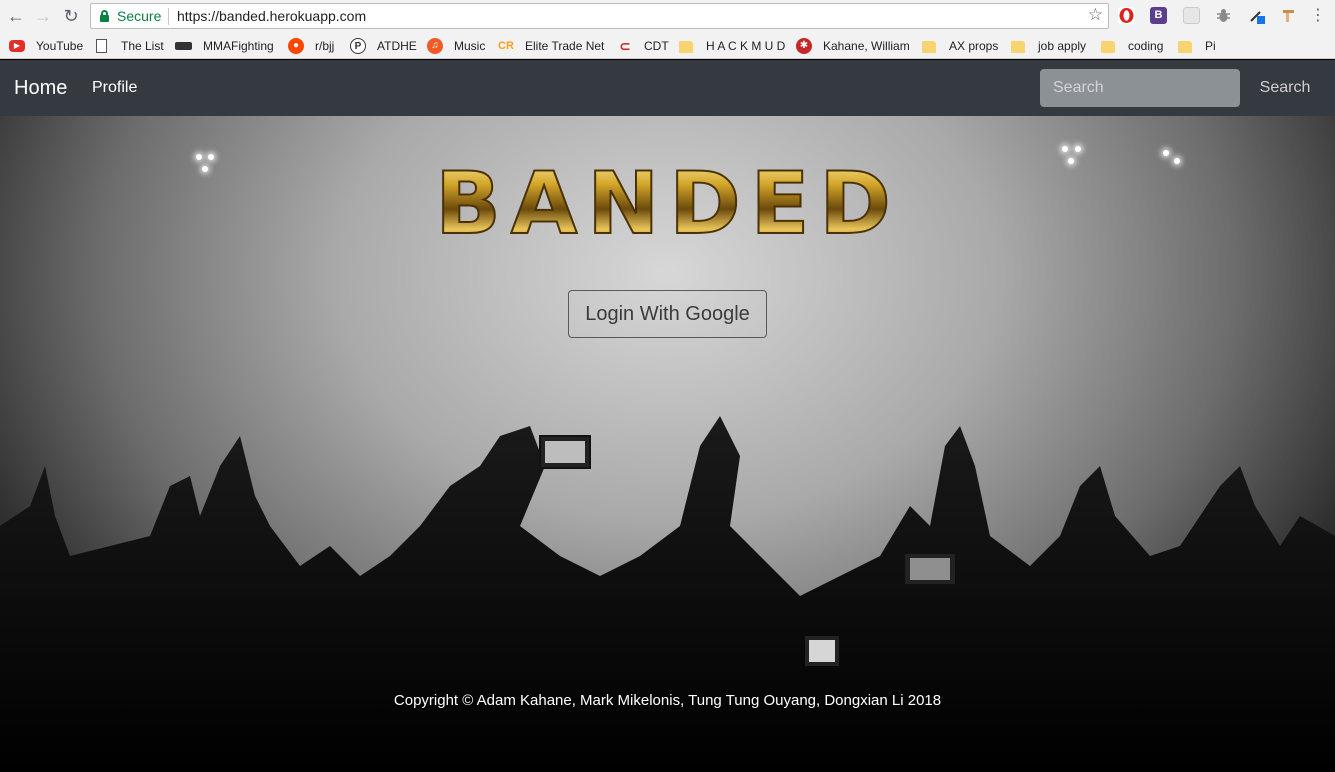 This screenshot has width=1335, height=772. I want to click on bookmark-elite-trade-net: CR Elite Trade Net, so click(551, 46).